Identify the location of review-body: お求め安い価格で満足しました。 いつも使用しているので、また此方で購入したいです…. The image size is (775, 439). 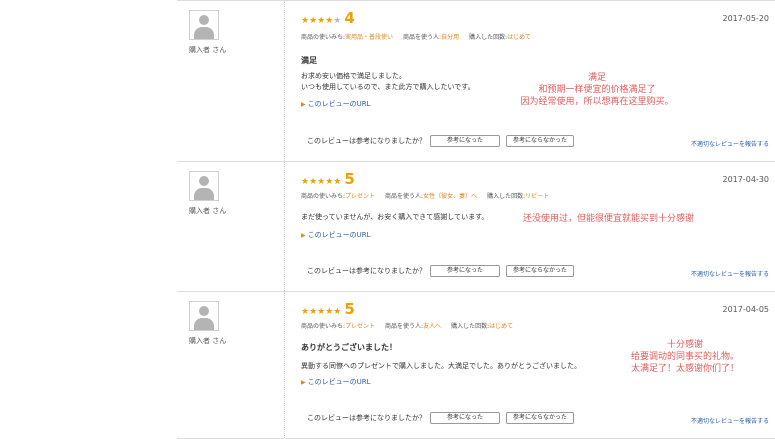
(388, 81).